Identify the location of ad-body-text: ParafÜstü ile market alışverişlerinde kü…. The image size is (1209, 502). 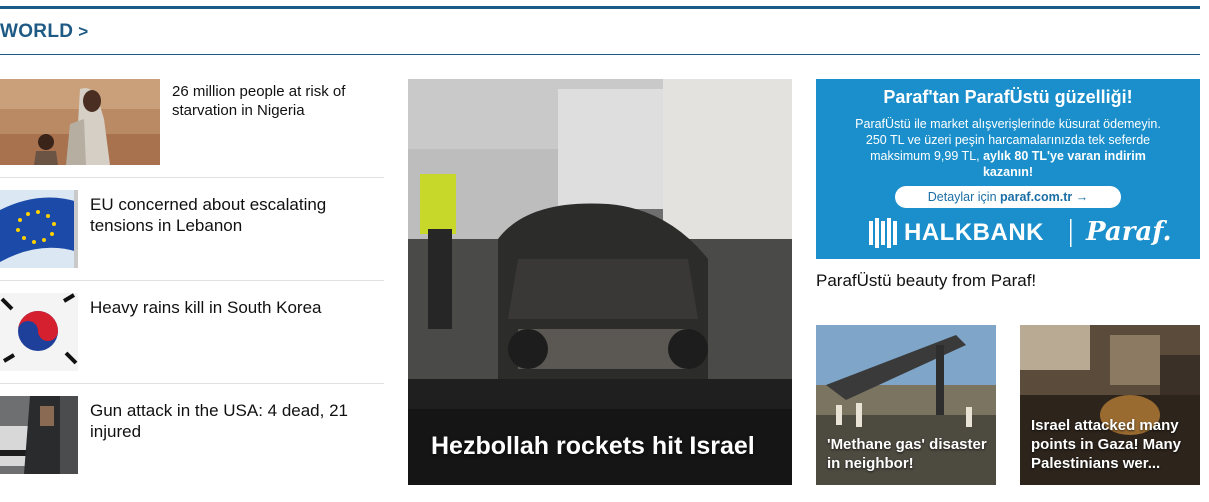
(1008, 148).